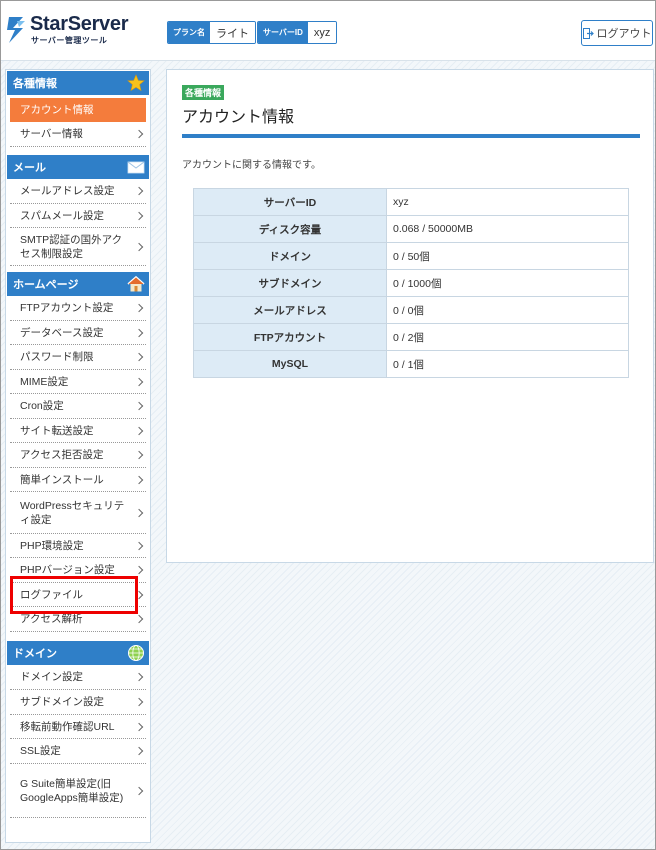 Image resolution: width=656 pixels, height=850 pixels. Describe the element at coordinates (79, 24) in the screenshot. I see `logo-name: StarServer` at that location.